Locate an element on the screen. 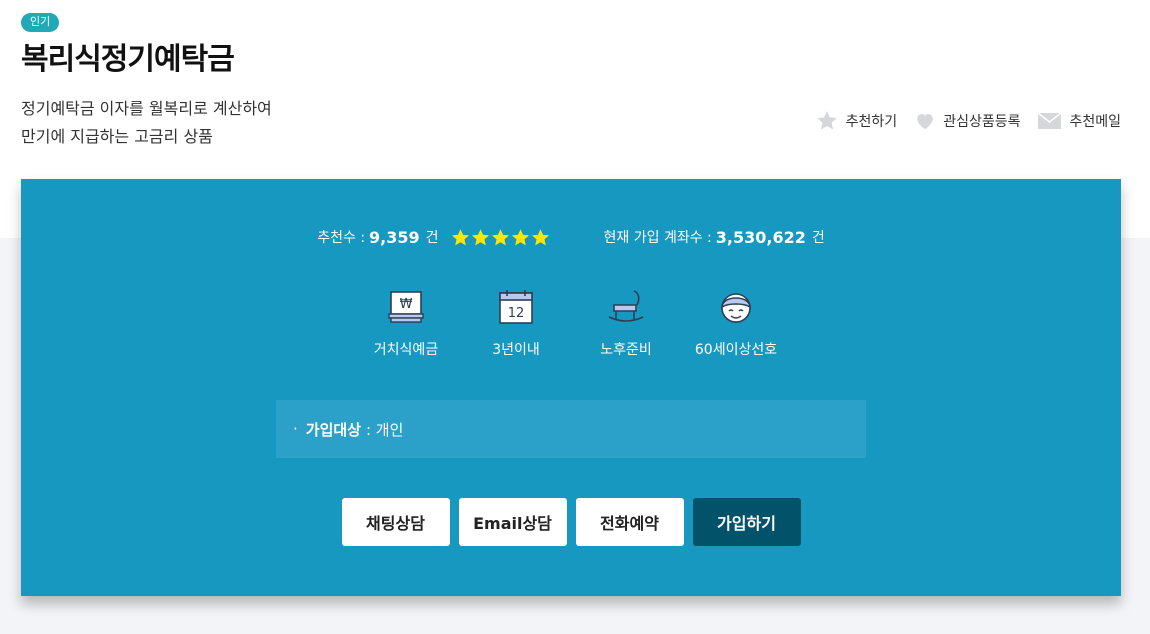  recommend-stat: 추천수 : 9,359 건 is located at coordinates (377, 237).